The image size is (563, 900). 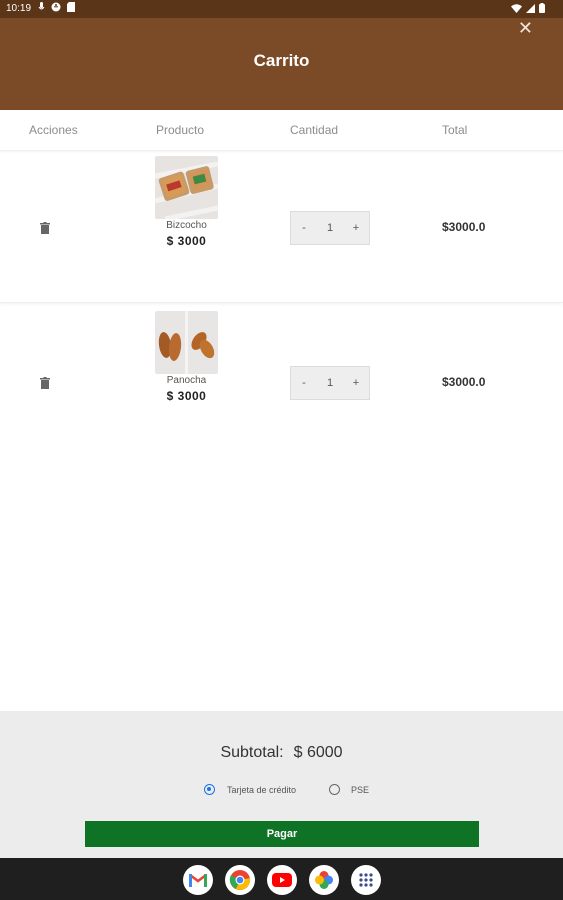 I want to click on status-time: 10:19, so click(x=19, y=8).